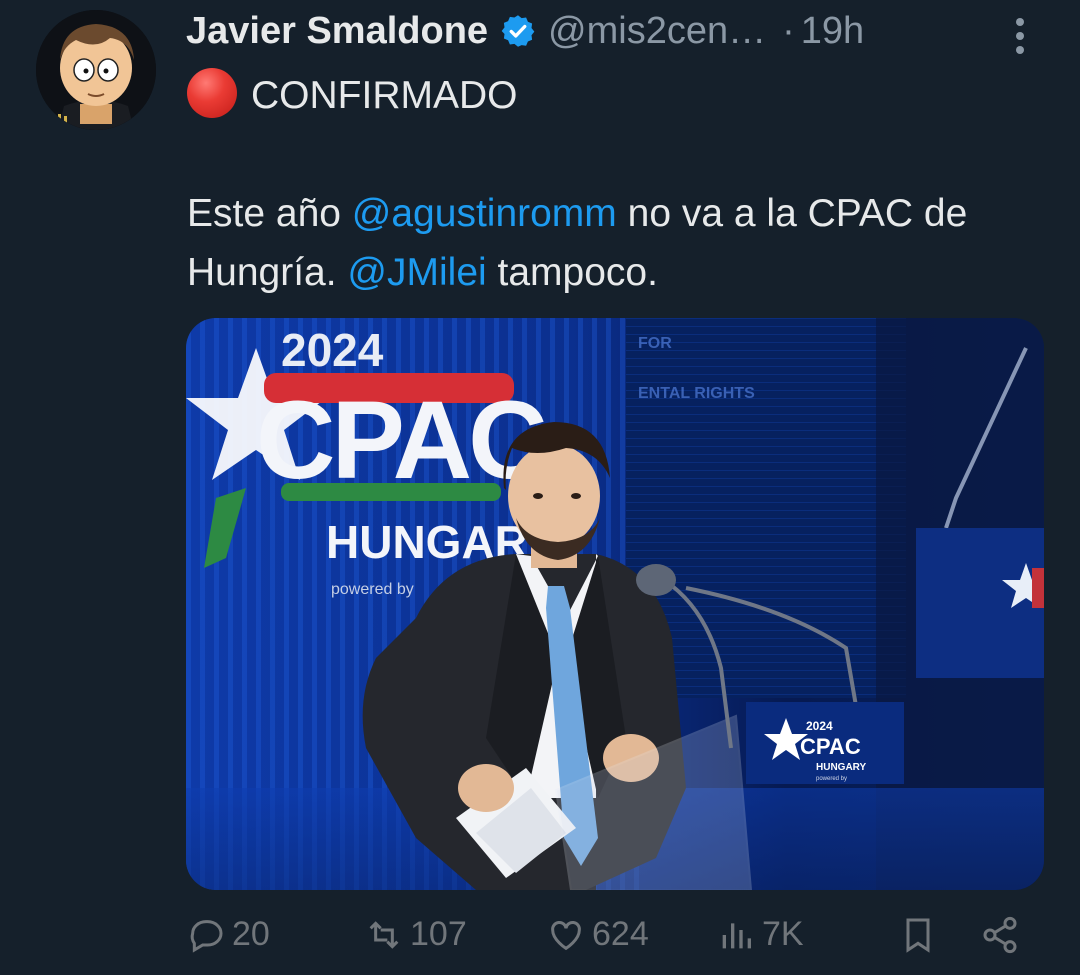  What do you see at coordinates (228, 945) in the screenshot?
I see `reply-button: 20` at bounding box center [228, 945].